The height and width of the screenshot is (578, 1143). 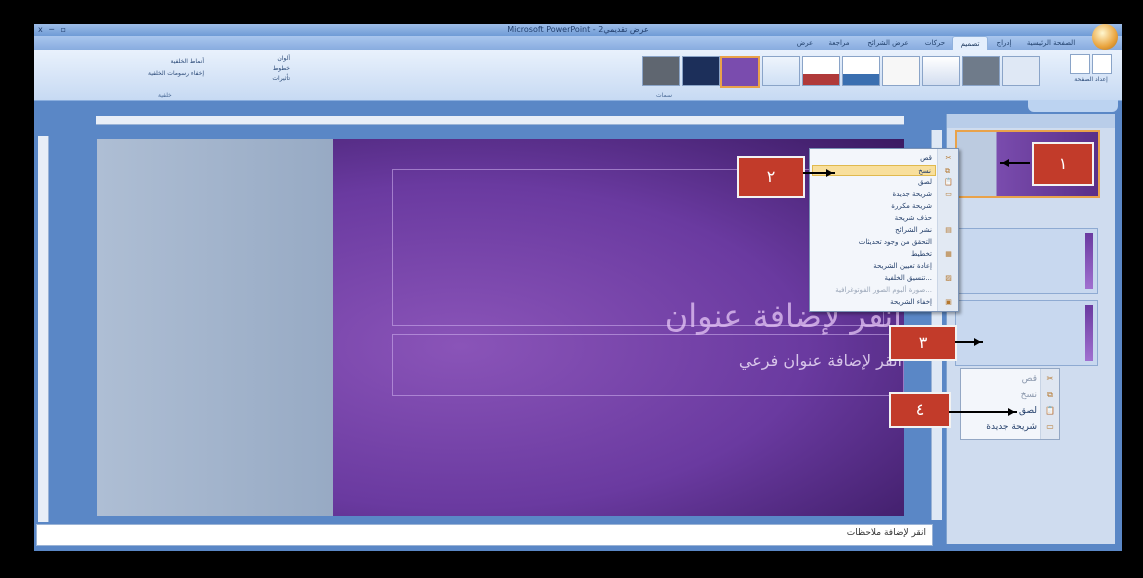 I want to click on mini-menu-new-slide: شريحة جديدة ▭, so click(x=1010, y=427).